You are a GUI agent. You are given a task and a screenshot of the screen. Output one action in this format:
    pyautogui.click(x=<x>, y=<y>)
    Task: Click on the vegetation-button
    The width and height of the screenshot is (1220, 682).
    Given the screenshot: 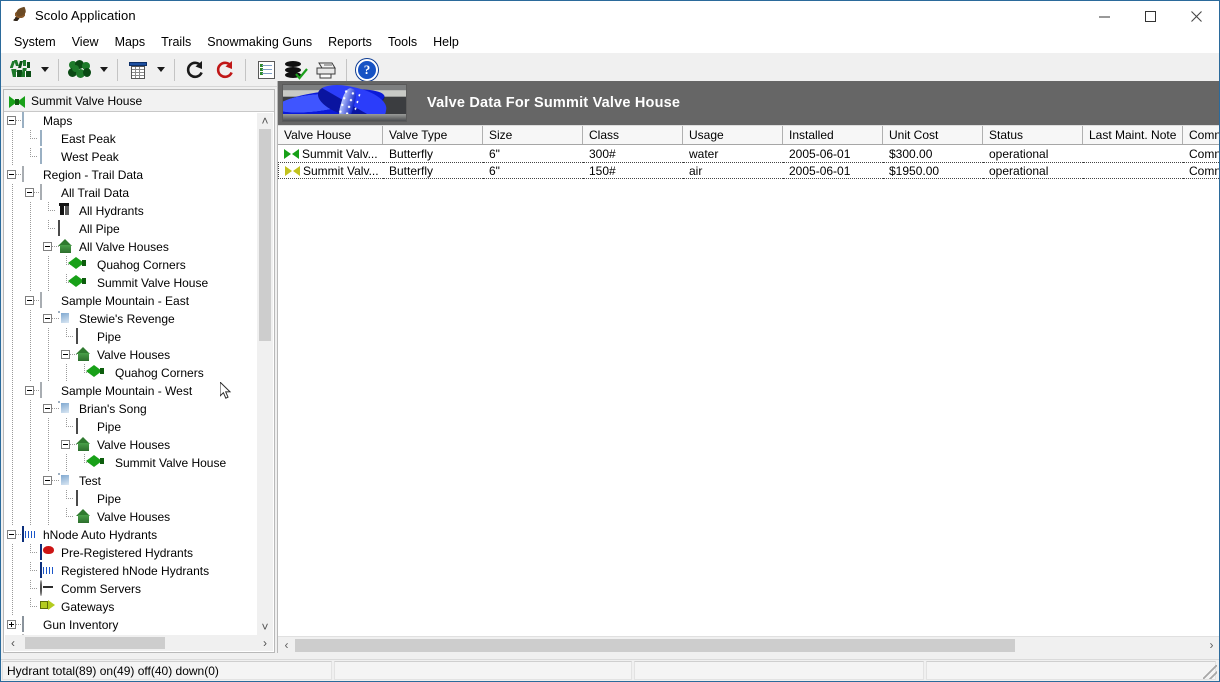 What is the action you would take?
    pyautogui.click(x=80, y=70)
    